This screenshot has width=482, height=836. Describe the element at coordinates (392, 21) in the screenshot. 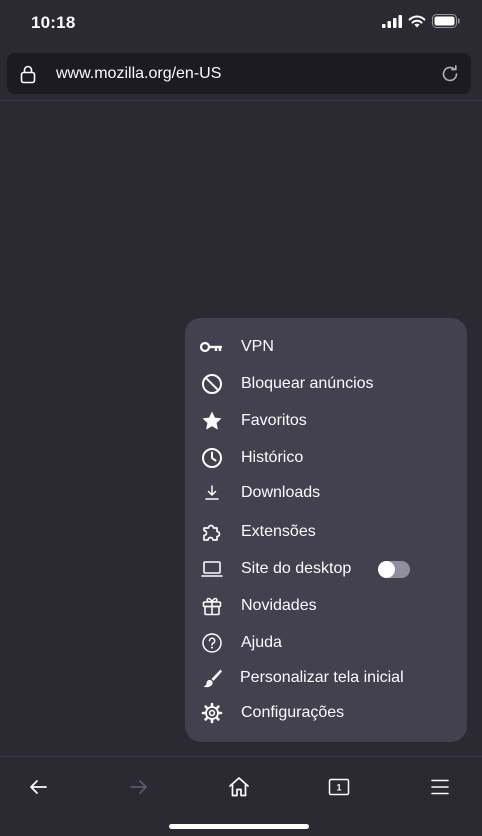

I see `signal-icon` at that location.